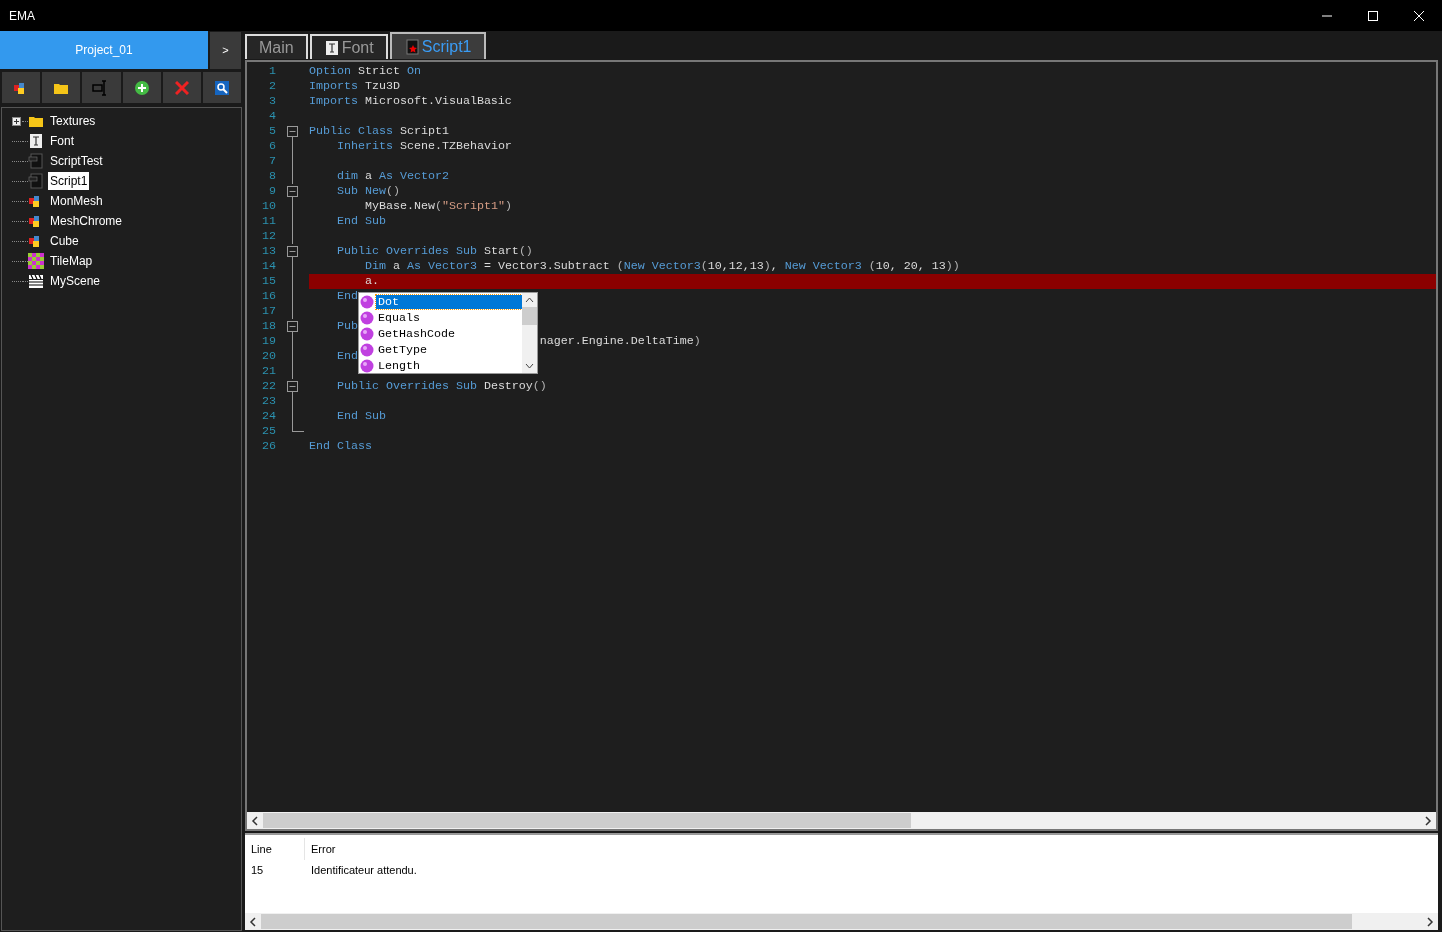 Image resolution: width=1442 pixels, height=932 pixels. Describe the element at coordinates (437, 206) in the screenshot. I see `code-line: MyBase.New("Script1")` at that location.